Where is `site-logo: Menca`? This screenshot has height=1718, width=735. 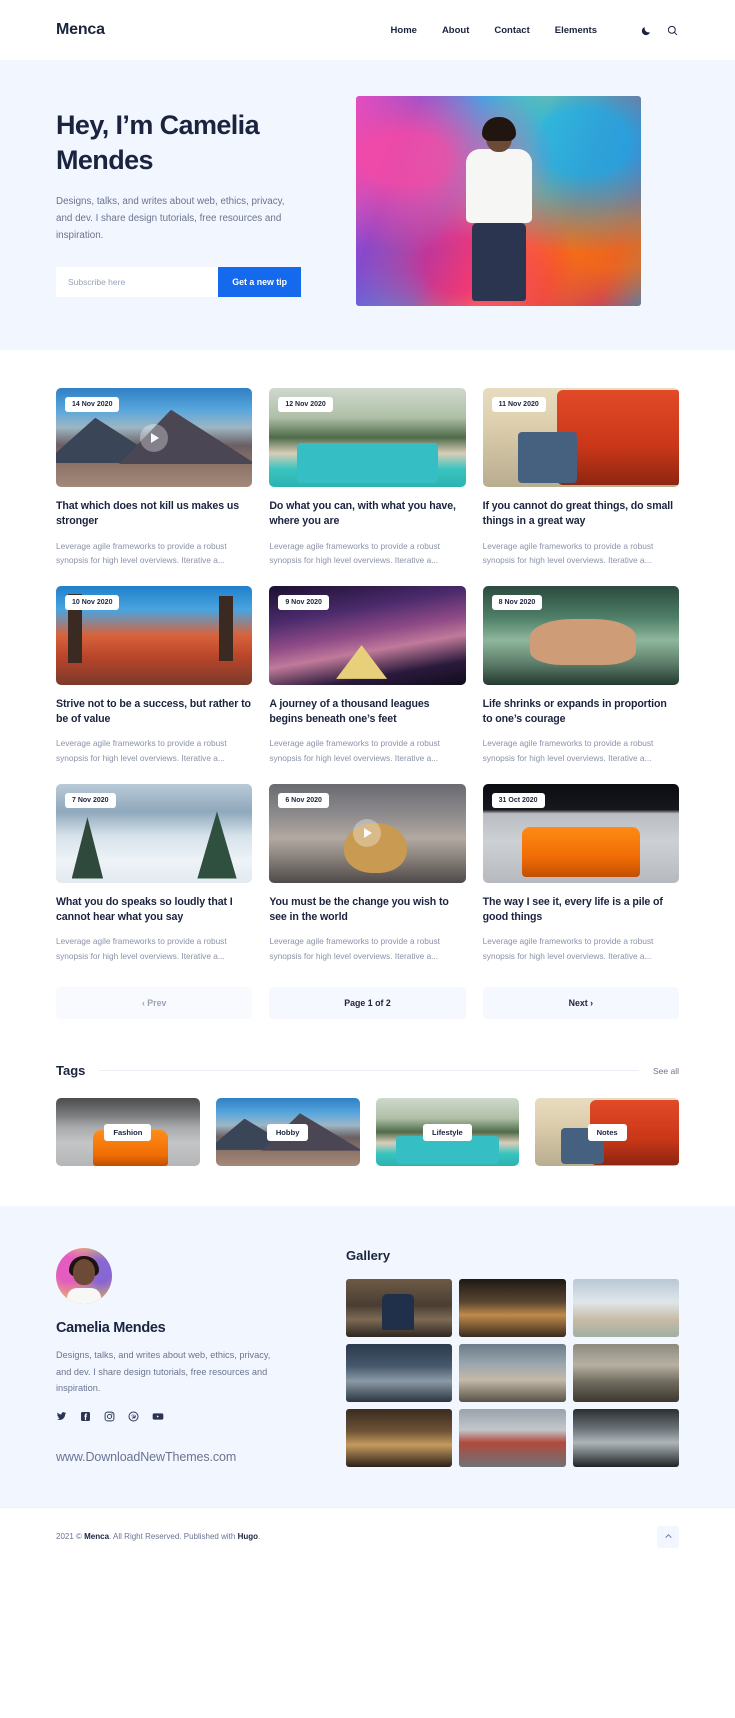
site-logo: Menca is located at coordinates (80, 30).